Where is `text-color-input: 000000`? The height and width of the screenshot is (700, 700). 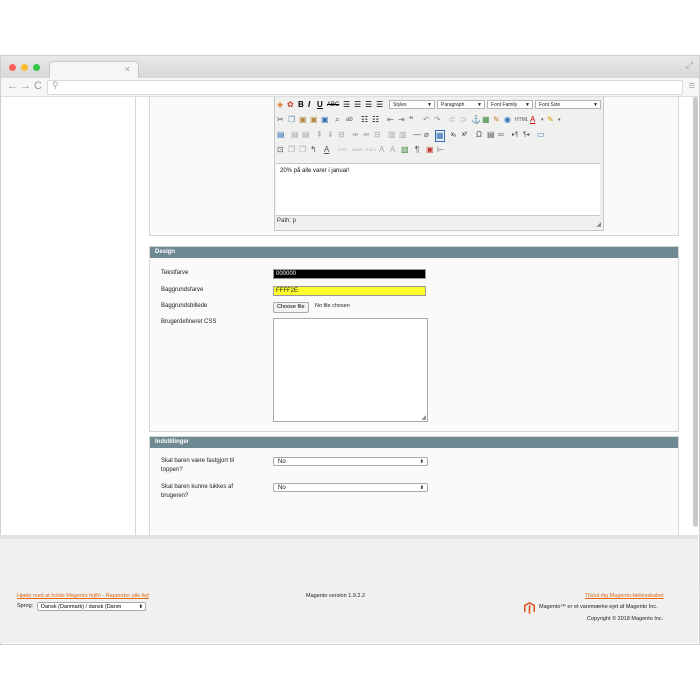 text-color-input: 000000 is located at coordinates (349, 274).